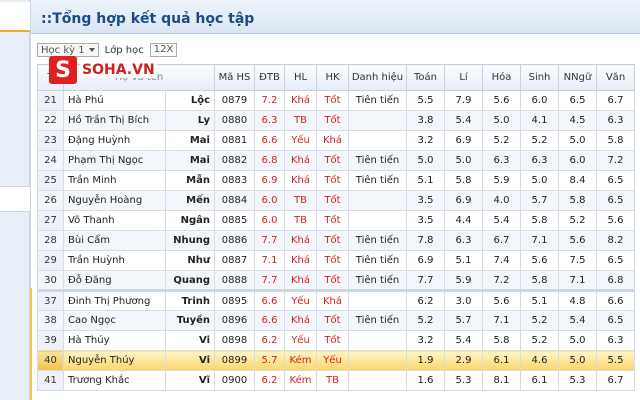  What do you see at coordinates (501, 77) in the screenshot?
I see `col-hoa: Hóa` at bounding box center [501, 77].